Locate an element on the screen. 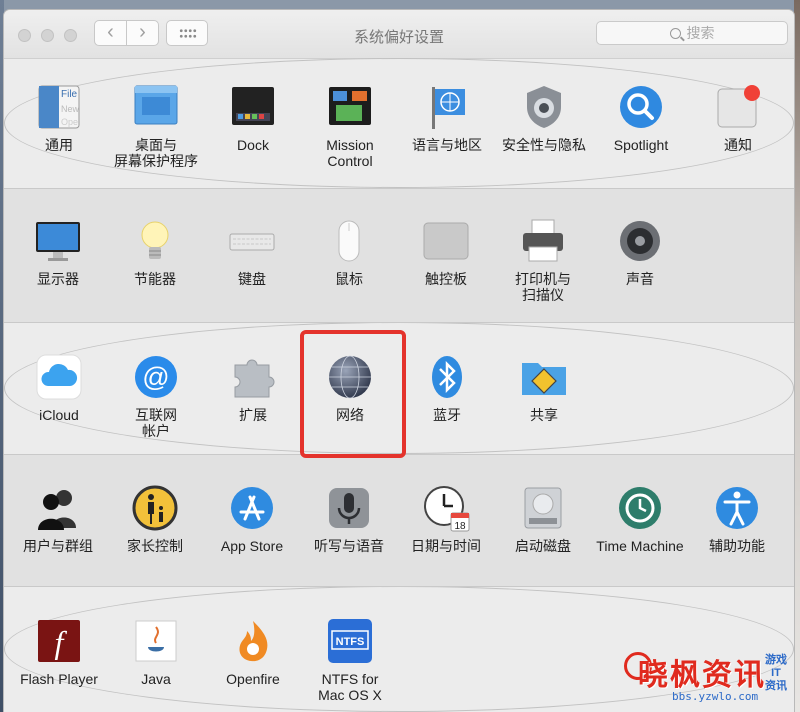  ntfs-icon: NTFS is located at coordinates (350, 641).